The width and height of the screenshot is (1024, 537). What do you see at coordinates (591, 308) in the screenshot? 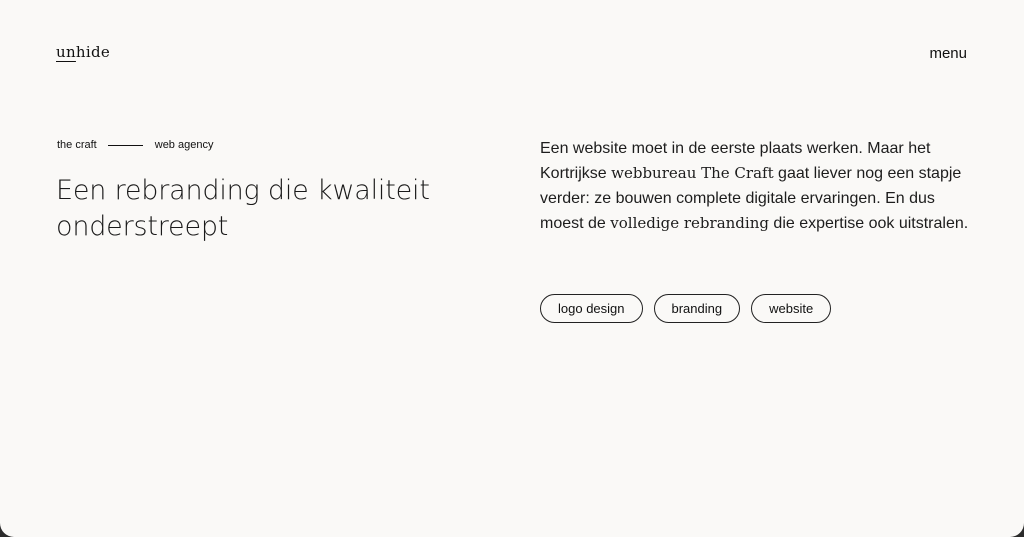
I see `tag-logo-design: logo design` at bounding box center [591, 308].